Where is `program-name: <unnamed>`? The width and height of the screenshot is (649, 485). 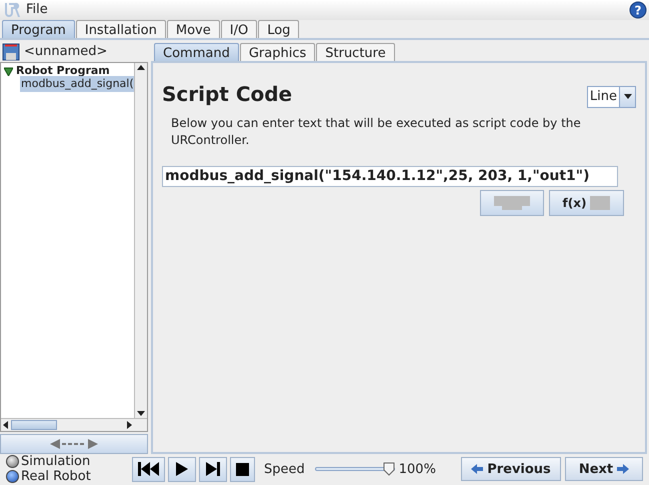 program-name: <unnamed> is located at coordinates (66, 51).